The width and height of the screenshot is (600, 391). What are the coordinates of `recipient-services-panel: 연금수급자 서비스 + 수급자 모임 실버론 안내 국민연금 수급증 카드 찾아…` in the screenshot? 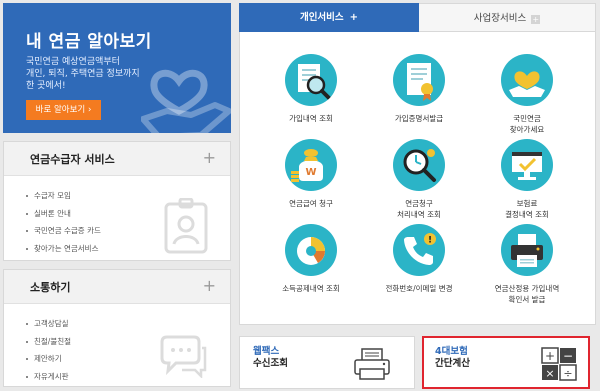 It's located at (117, 201).